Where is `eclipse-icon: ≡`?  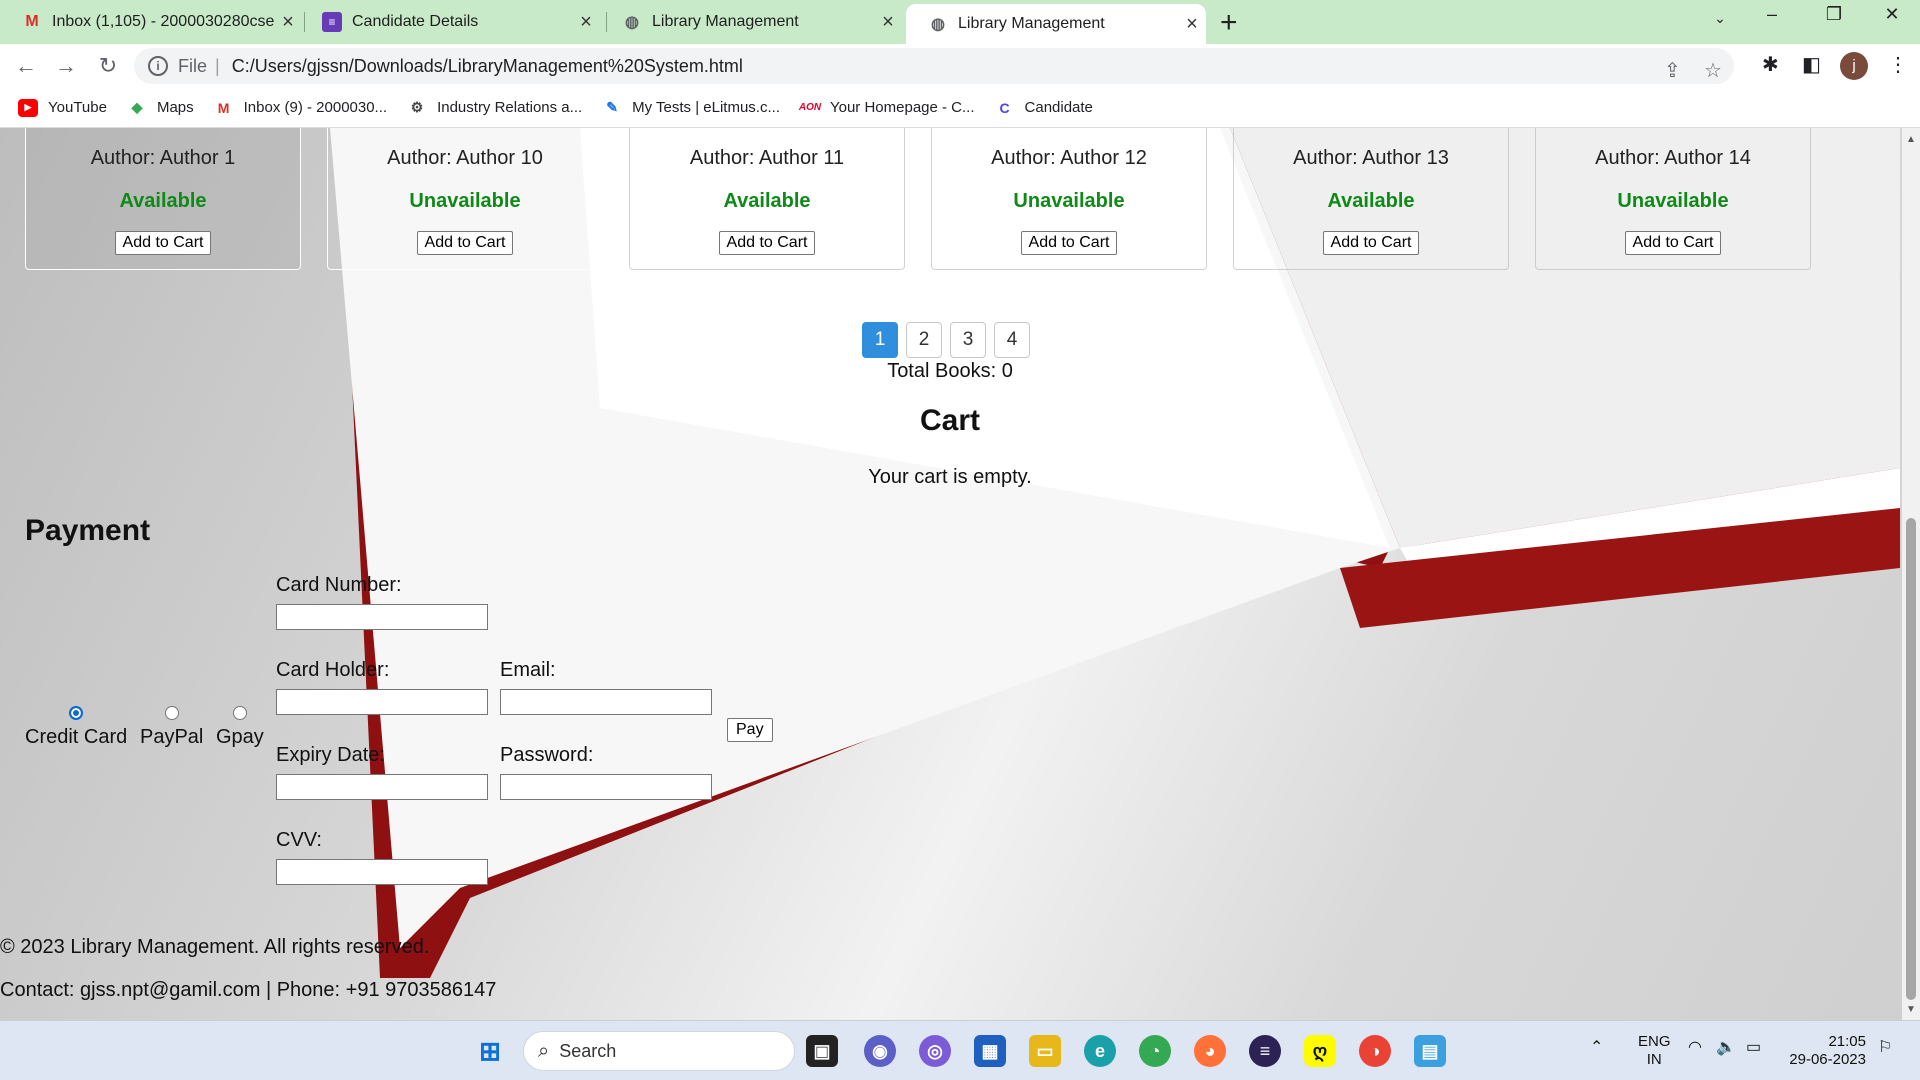 eclipse-icon: ≡ is located at coordinates (1265, 1051).